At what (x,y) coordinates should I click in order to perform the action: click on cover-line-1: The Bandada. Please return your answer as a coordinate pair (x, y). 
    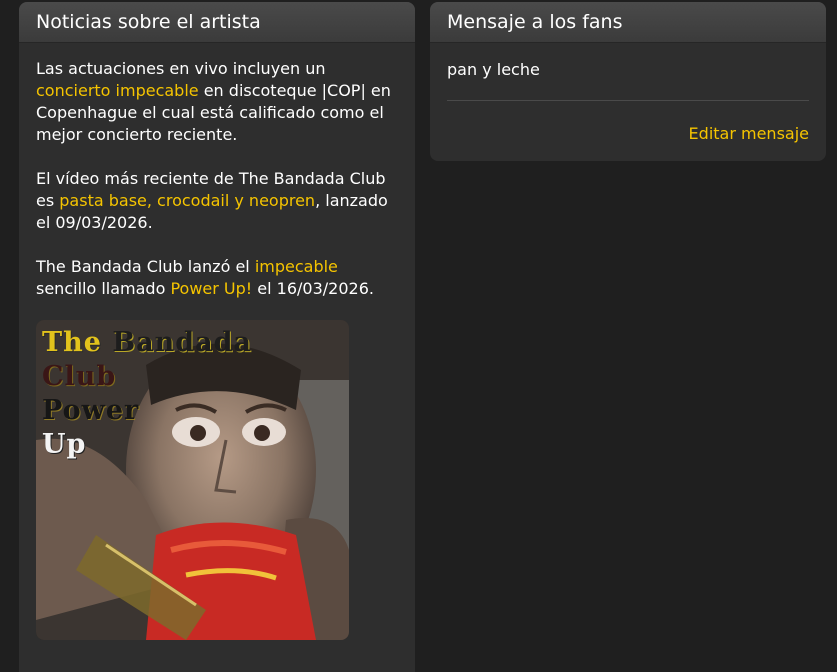
    Looking at the image, I should click on (147, 343).